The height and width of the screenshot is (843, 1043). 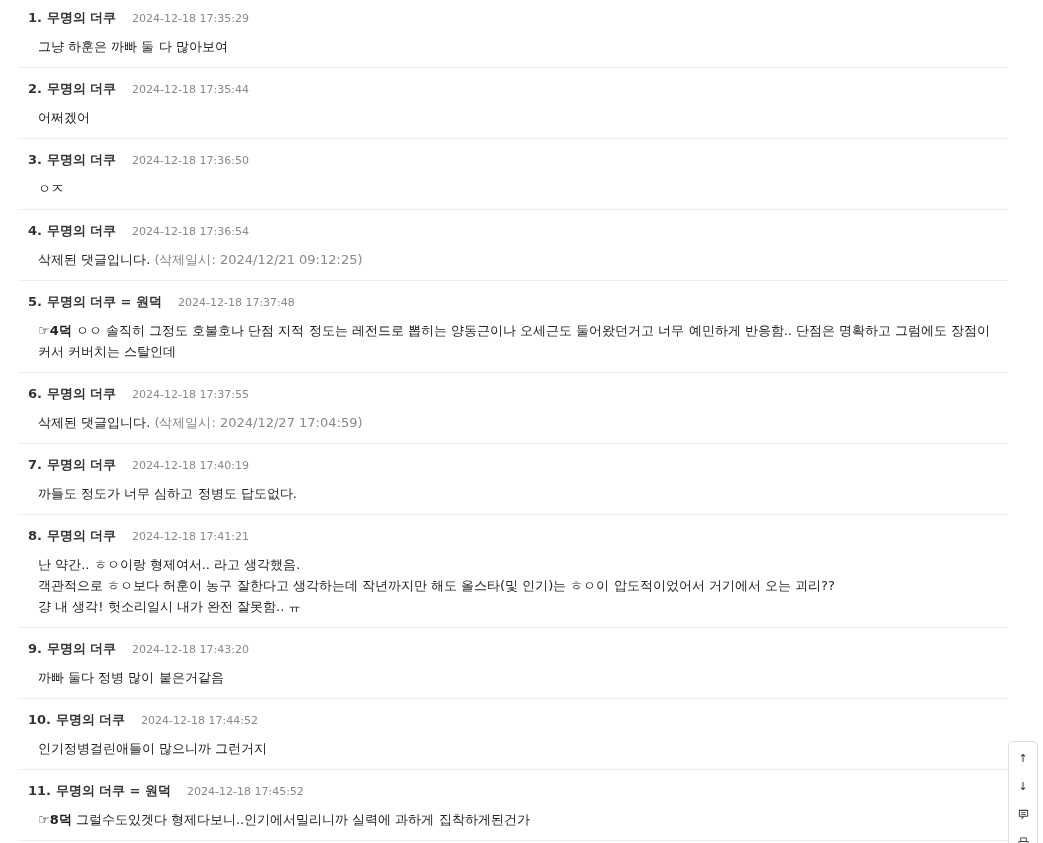 What do you see at coordinates (190, 466) in the screenshot?
I see `comment-date: 2024-12-18 17:40:19` at bounding box center [190, 466].